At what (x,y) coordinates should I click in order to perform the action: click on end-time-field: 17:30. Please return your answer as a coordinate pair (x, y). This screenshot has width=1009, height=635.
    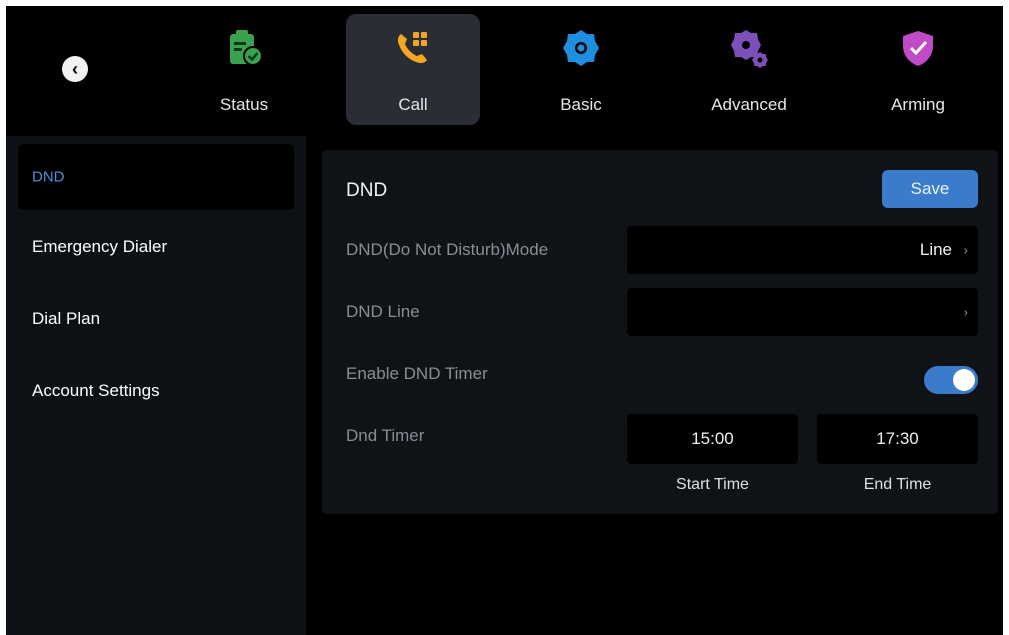
    Looking at the image, I should click on (897, 439).